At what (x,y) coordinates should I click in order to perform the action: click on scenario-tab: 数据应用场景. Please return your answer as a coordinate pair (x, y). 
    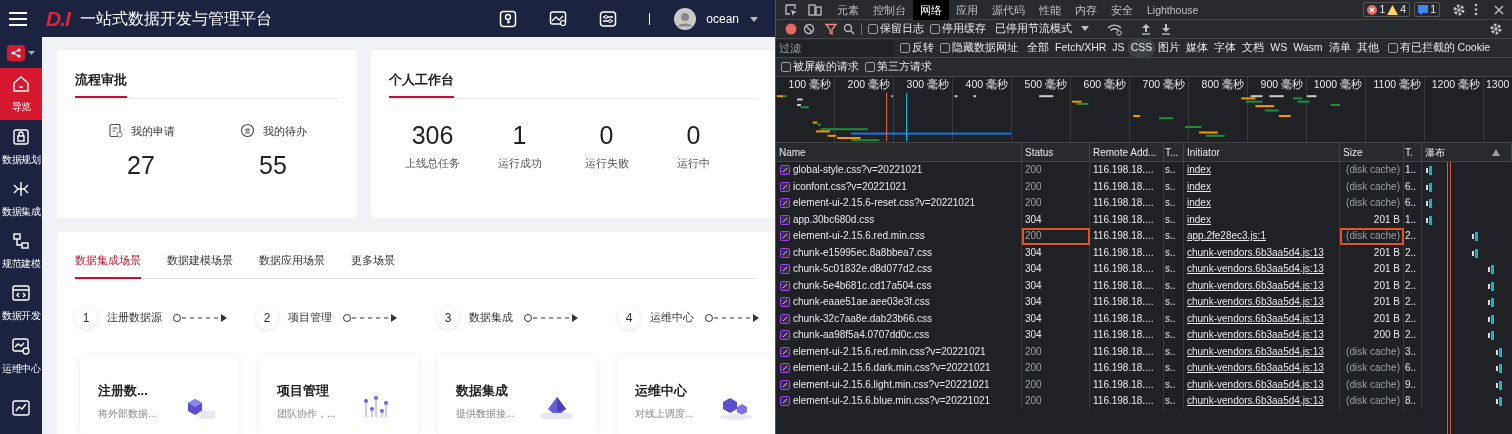
    Looking at the image, I should click on (292, 265).